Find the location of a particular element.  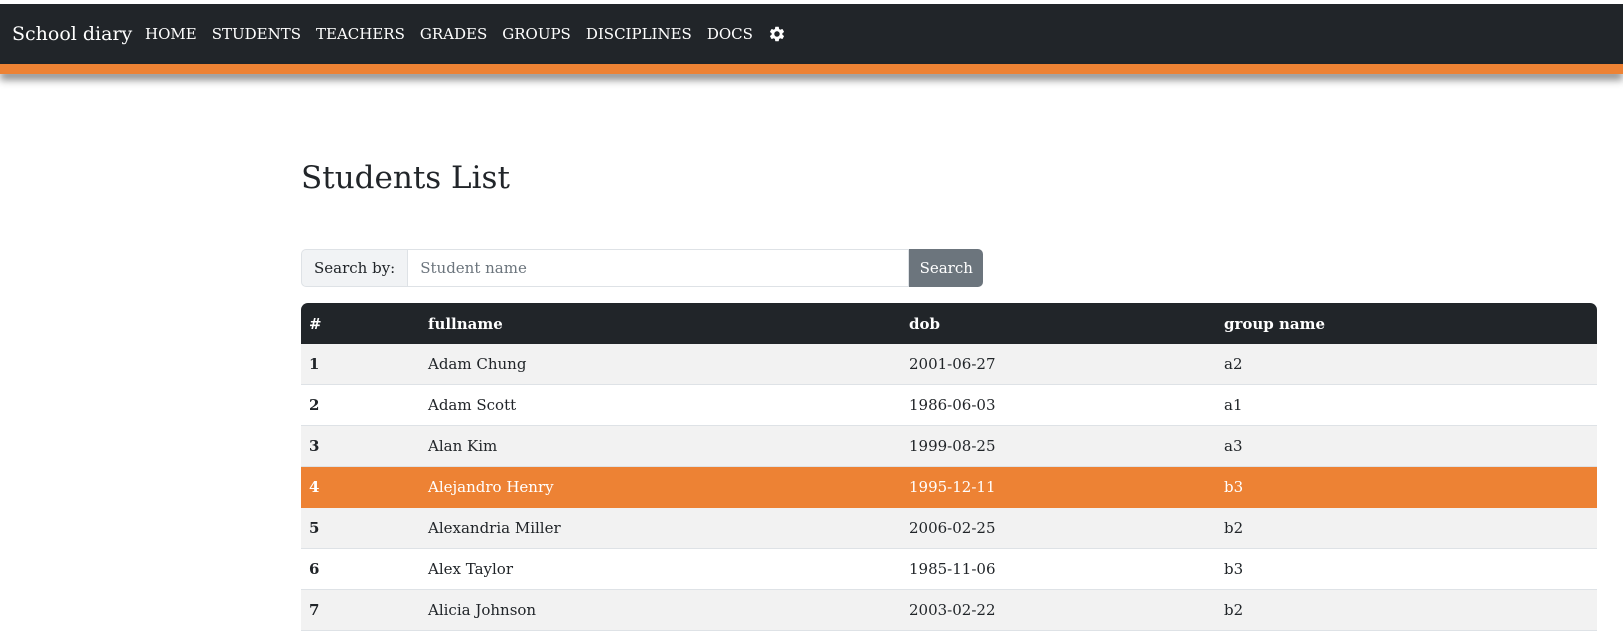

brand-link: School diary is located at coordinates (72, 34).